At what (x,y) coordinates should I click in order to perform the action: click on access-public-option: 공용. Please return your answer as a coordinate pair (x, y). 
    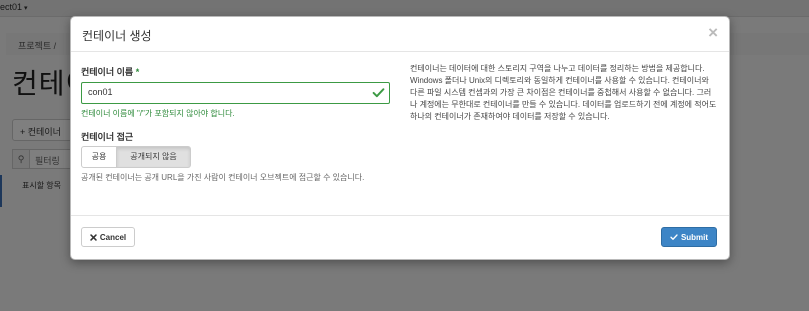
    Looking at the image, I should click on (99, 157).